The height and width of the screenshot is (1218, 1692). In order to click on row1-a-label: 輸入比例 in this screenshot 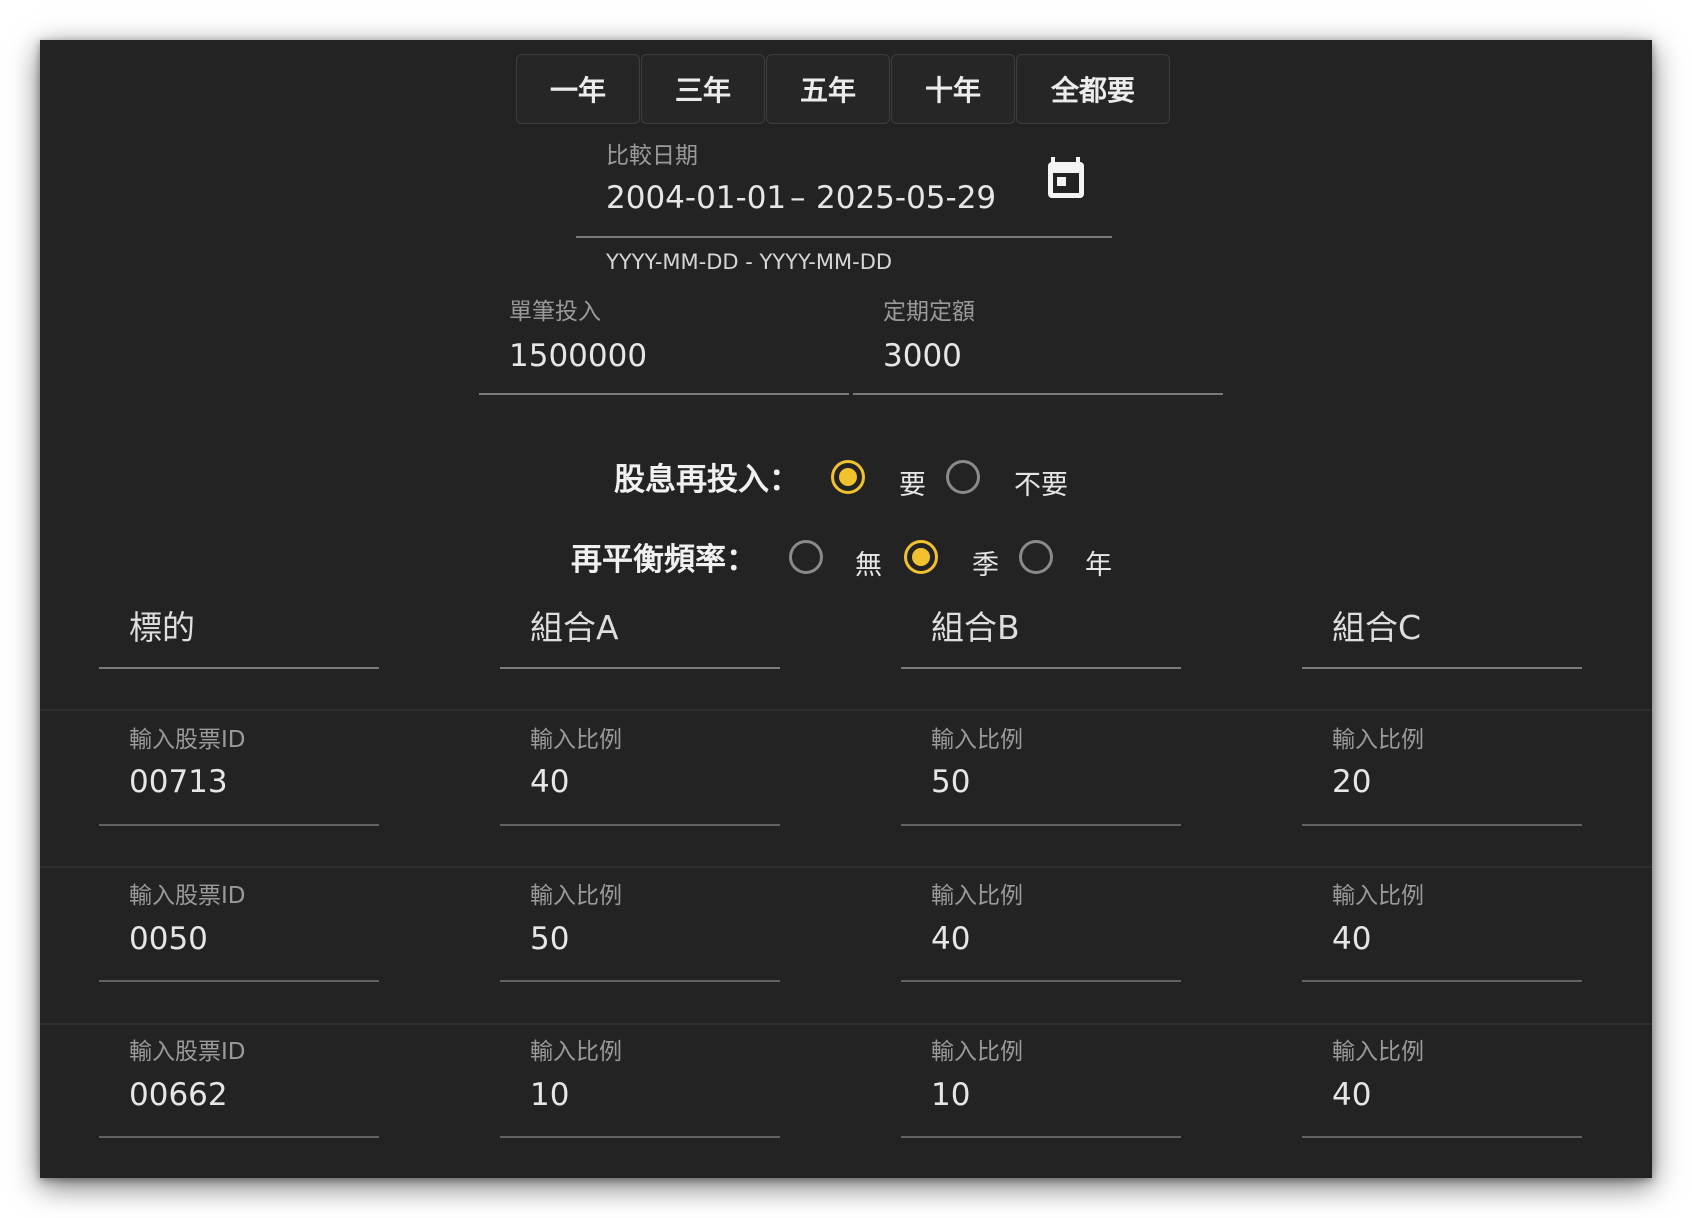, I will do `click(576, 740)`.